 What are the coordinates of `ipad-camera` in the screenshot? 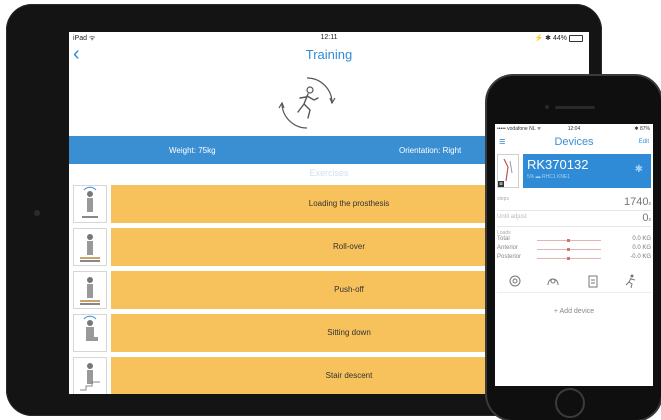 It's located at (37, 213).